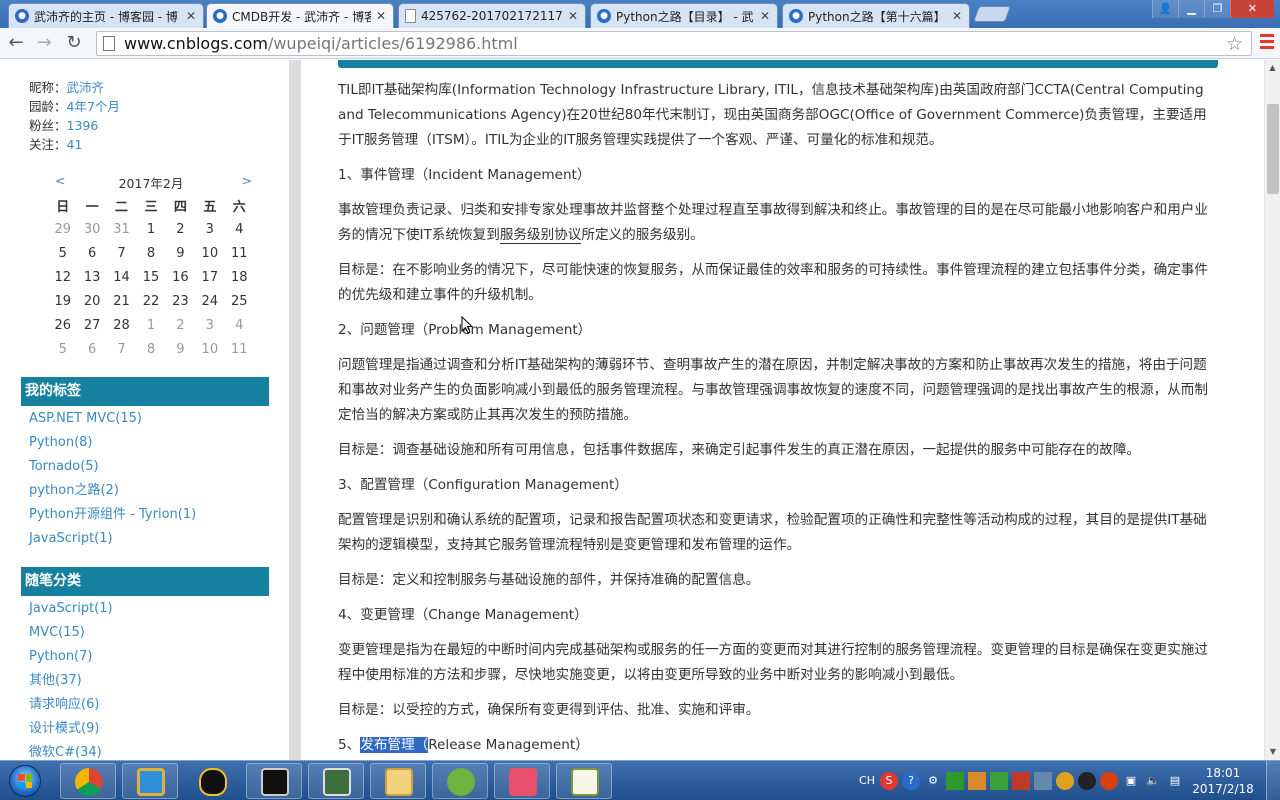  What do you see at coordinates (55, 680) in the screenshot?
I see `category-link: 其他(37)` at bounding box center [55, 680].